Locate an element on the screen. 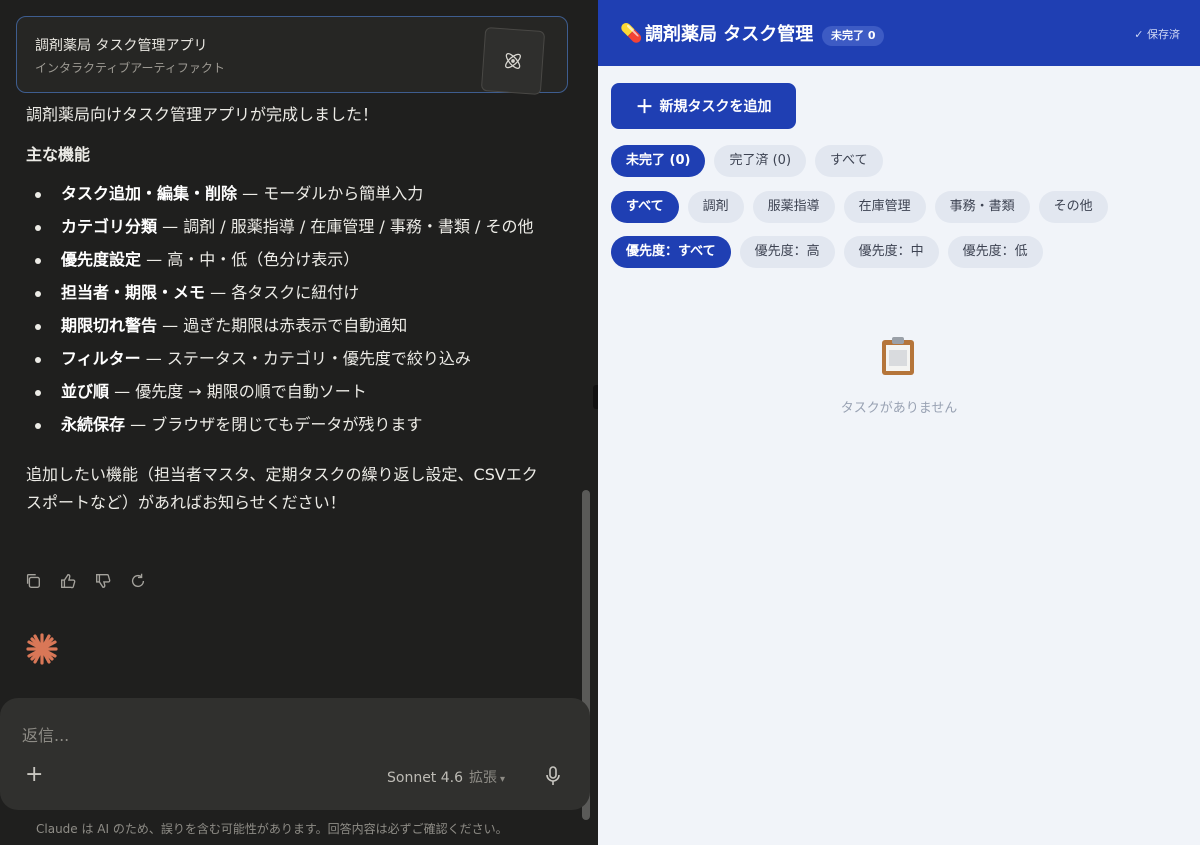  filter-category-inventory: 在庫管理 is located at coordinates (884, 207).